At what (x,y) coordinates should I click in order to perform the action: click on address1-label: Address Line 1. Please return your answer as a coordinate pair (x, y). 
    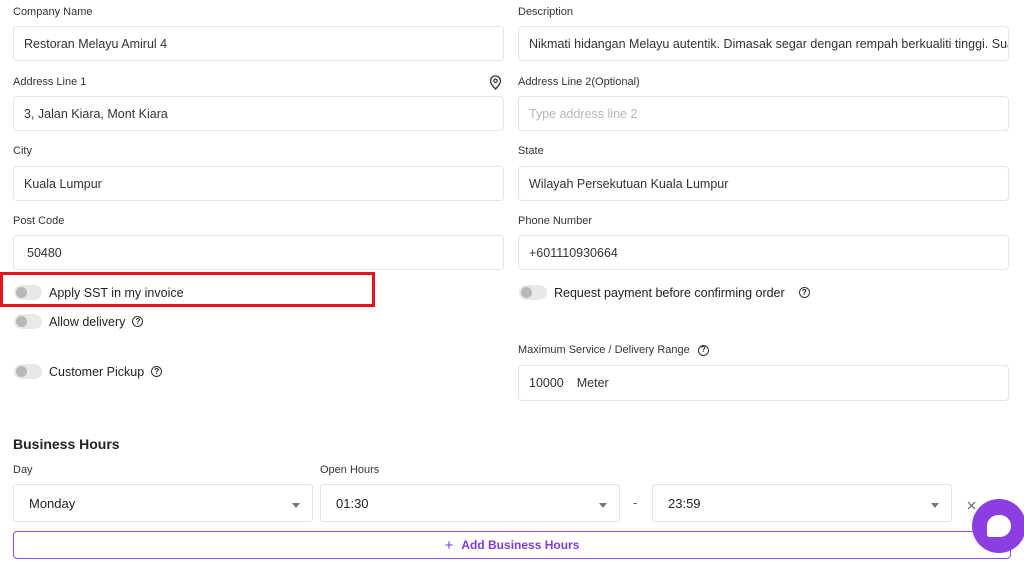
    Looking at the image, I should click on (50, 82).